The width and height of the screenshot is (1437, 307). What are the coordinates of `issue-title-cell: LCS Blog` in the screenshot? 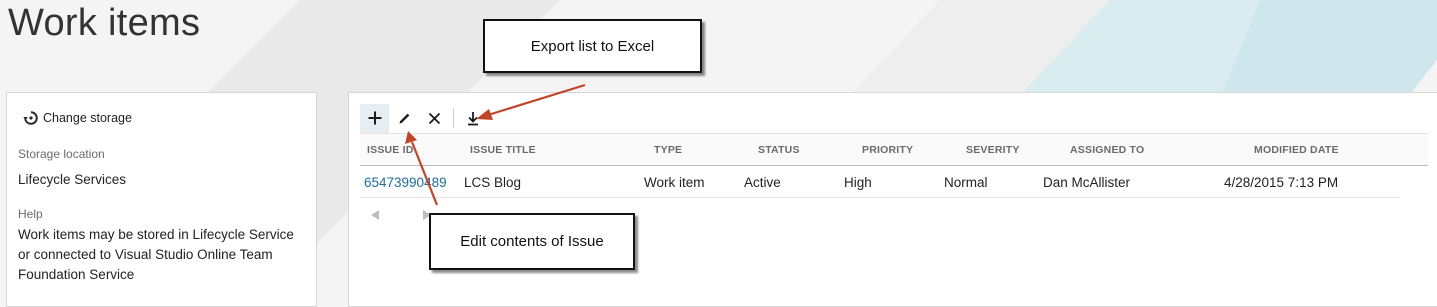 It's located at (493, 182).